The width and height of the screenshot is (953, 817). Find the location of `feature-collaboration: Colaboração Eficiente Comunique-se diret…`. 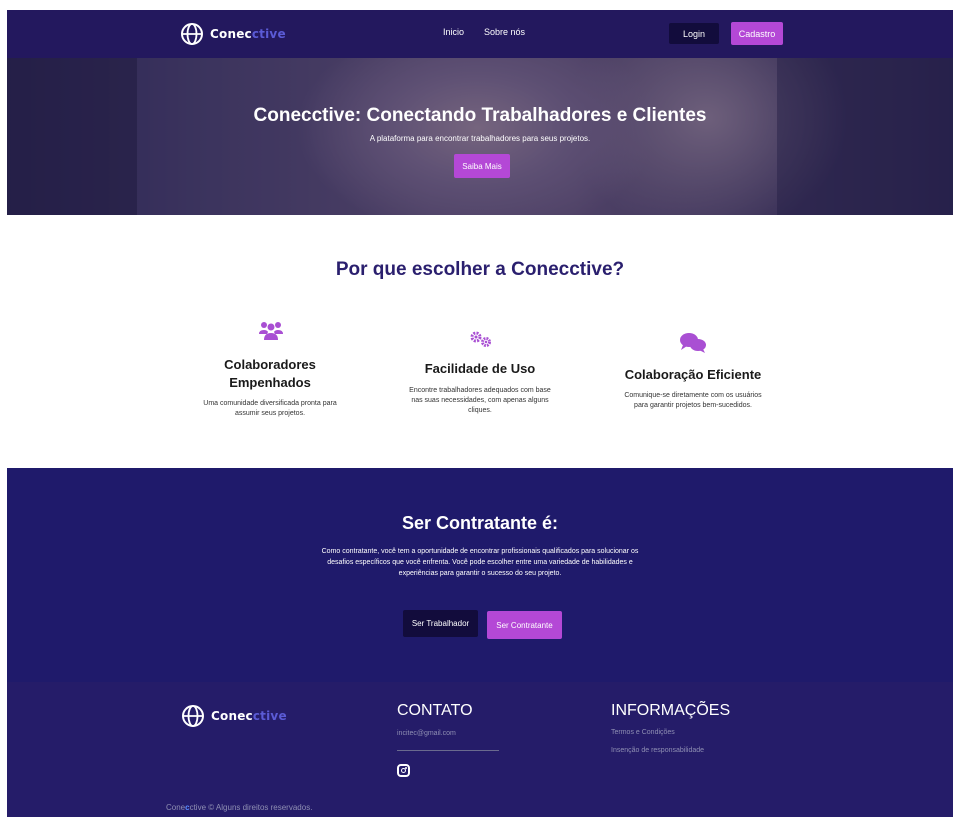

feature-collaboration: Colaboração Eficiente Comunique-se diret… is located at coordinates (693, 388).